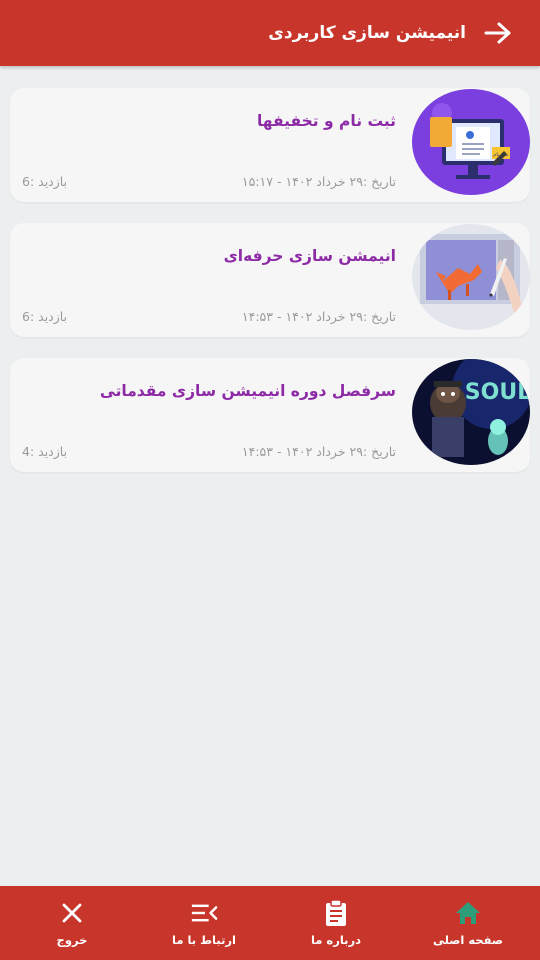  I want to click on post-thumbnail: SOUL, so click(471, 412).